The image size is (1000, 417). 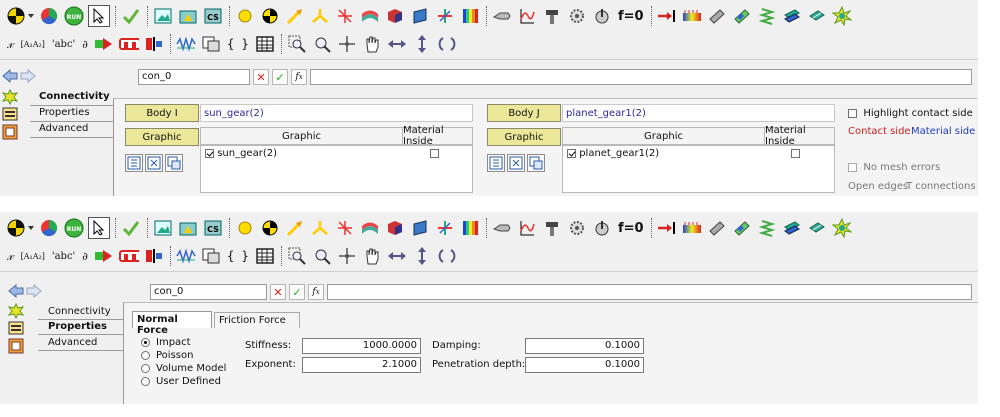 I want to click on penetration-depth-field: 0.1000, so click(x=584, y=365).